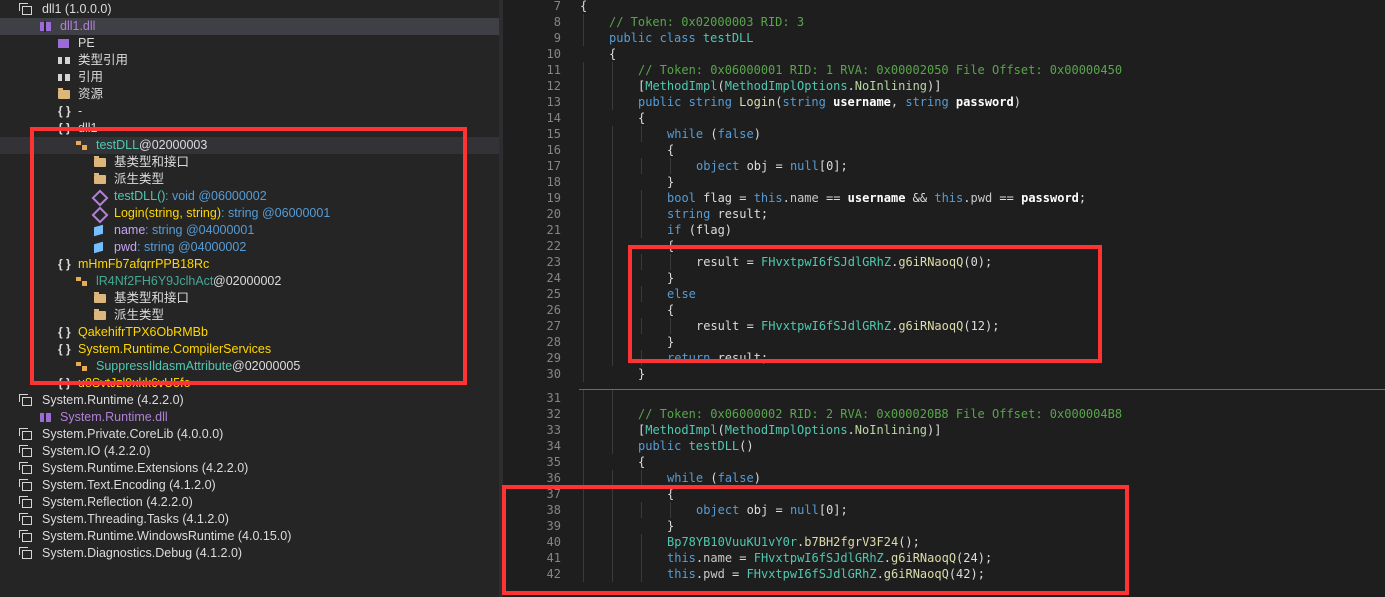  What do you see at coordinates (944, 278) in the screenshot?
I see `code-line: 24}` at bounding box center [944, 278].